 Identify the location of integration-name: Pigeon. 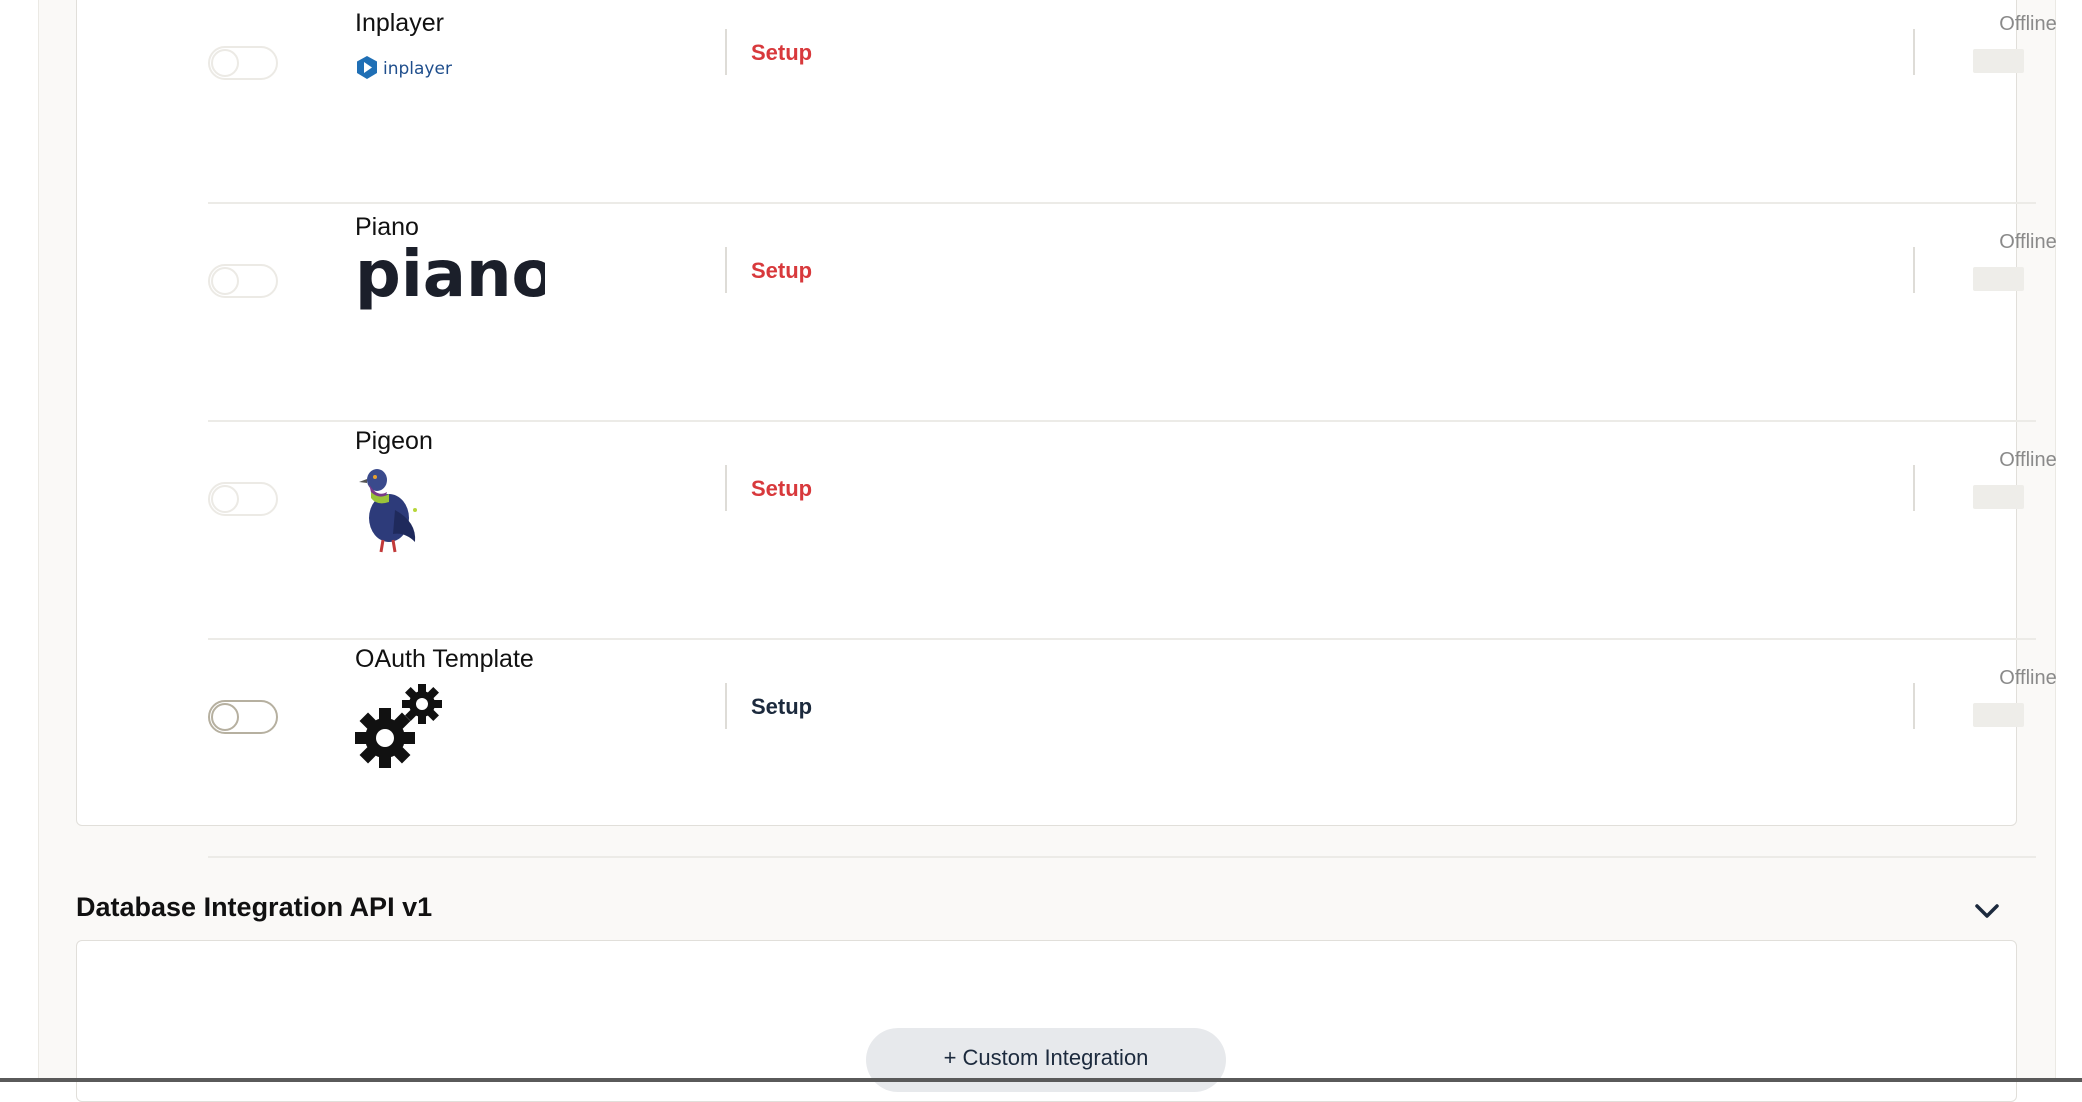
(394, 441).